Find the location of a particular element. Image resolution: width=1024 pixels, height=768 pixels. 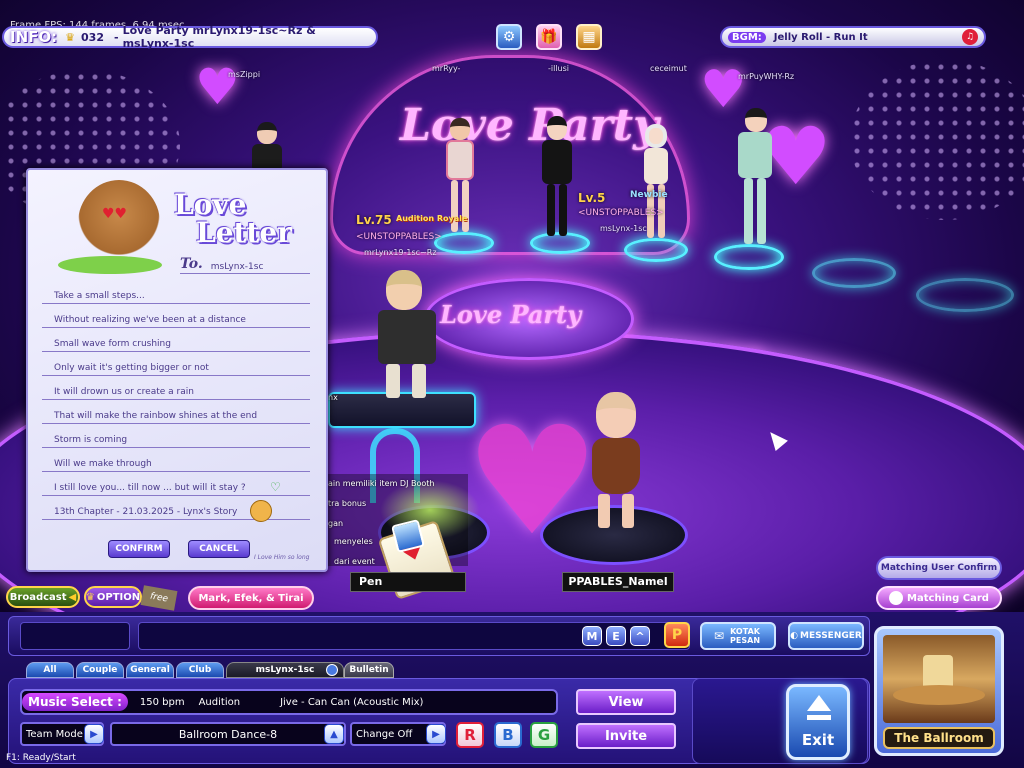

chat-channel-box is located at coordinates (75, 636).